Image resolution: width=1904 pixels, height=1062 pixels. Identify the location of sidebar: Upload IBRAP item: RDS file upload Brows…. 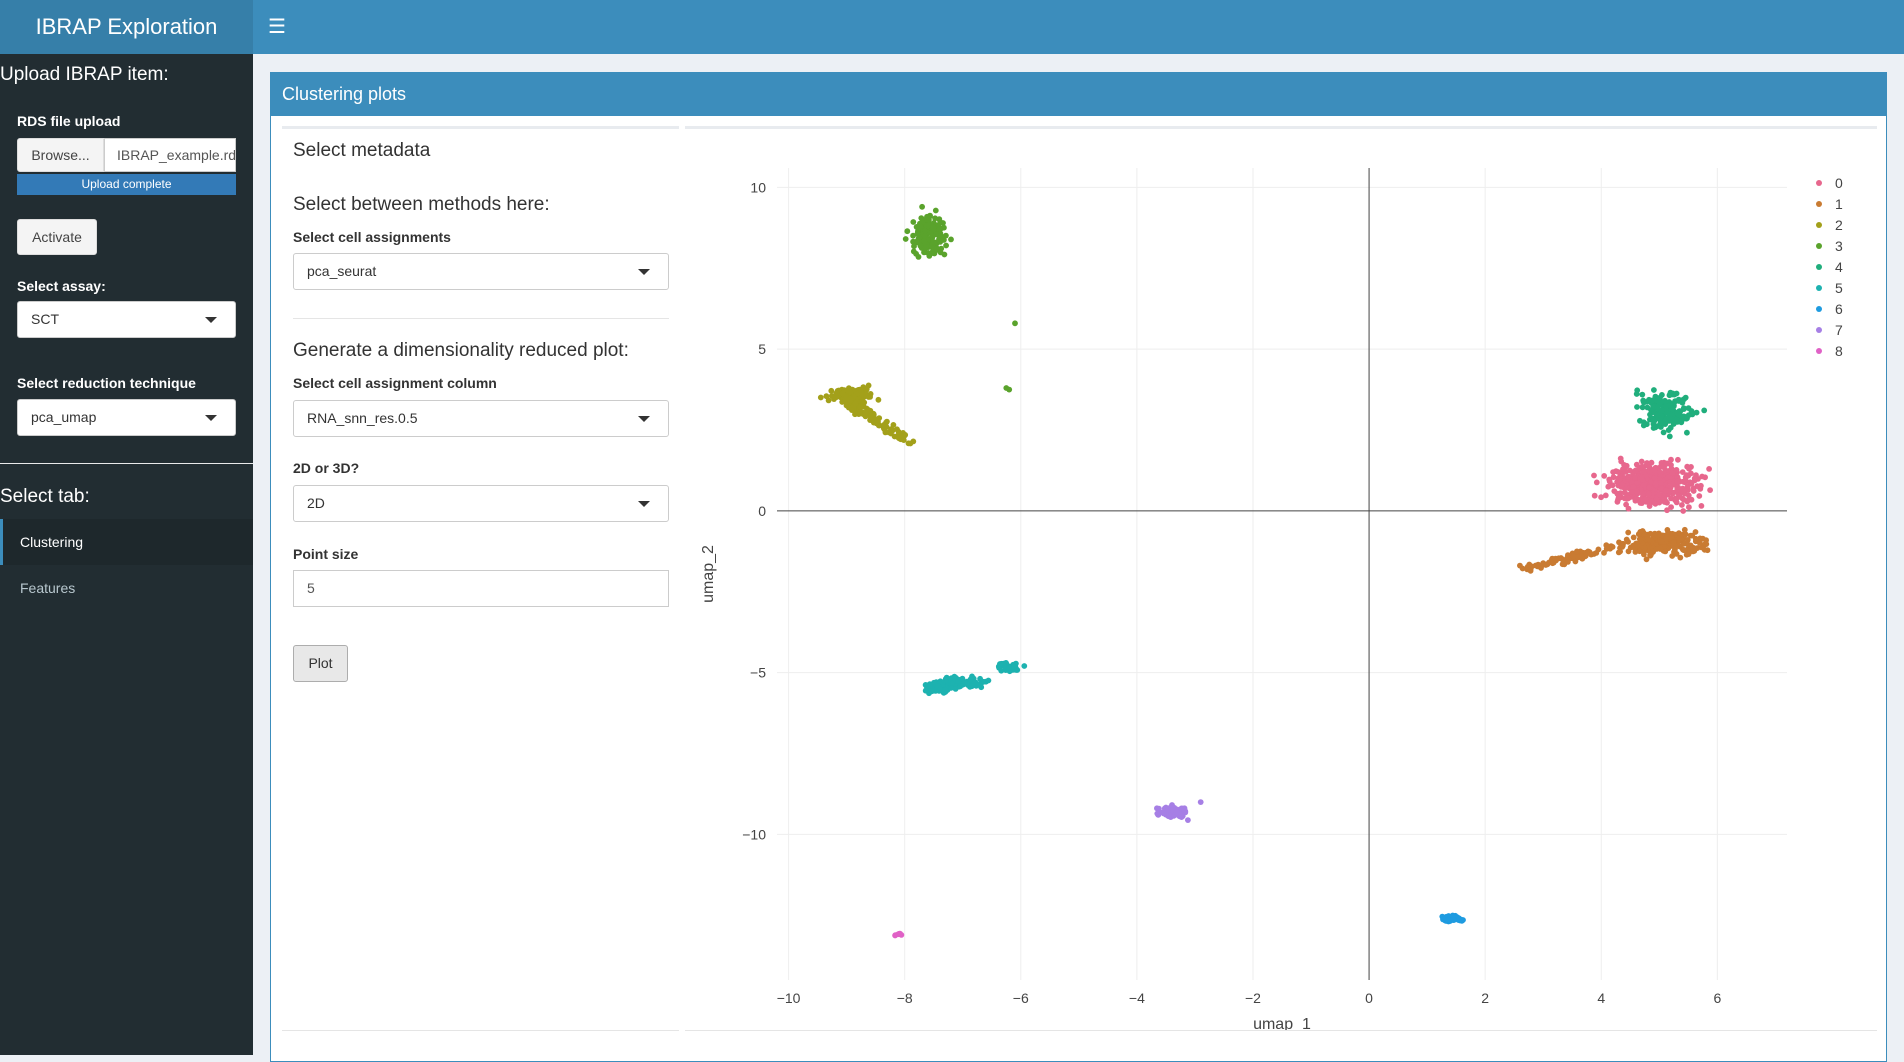
(126, 554).